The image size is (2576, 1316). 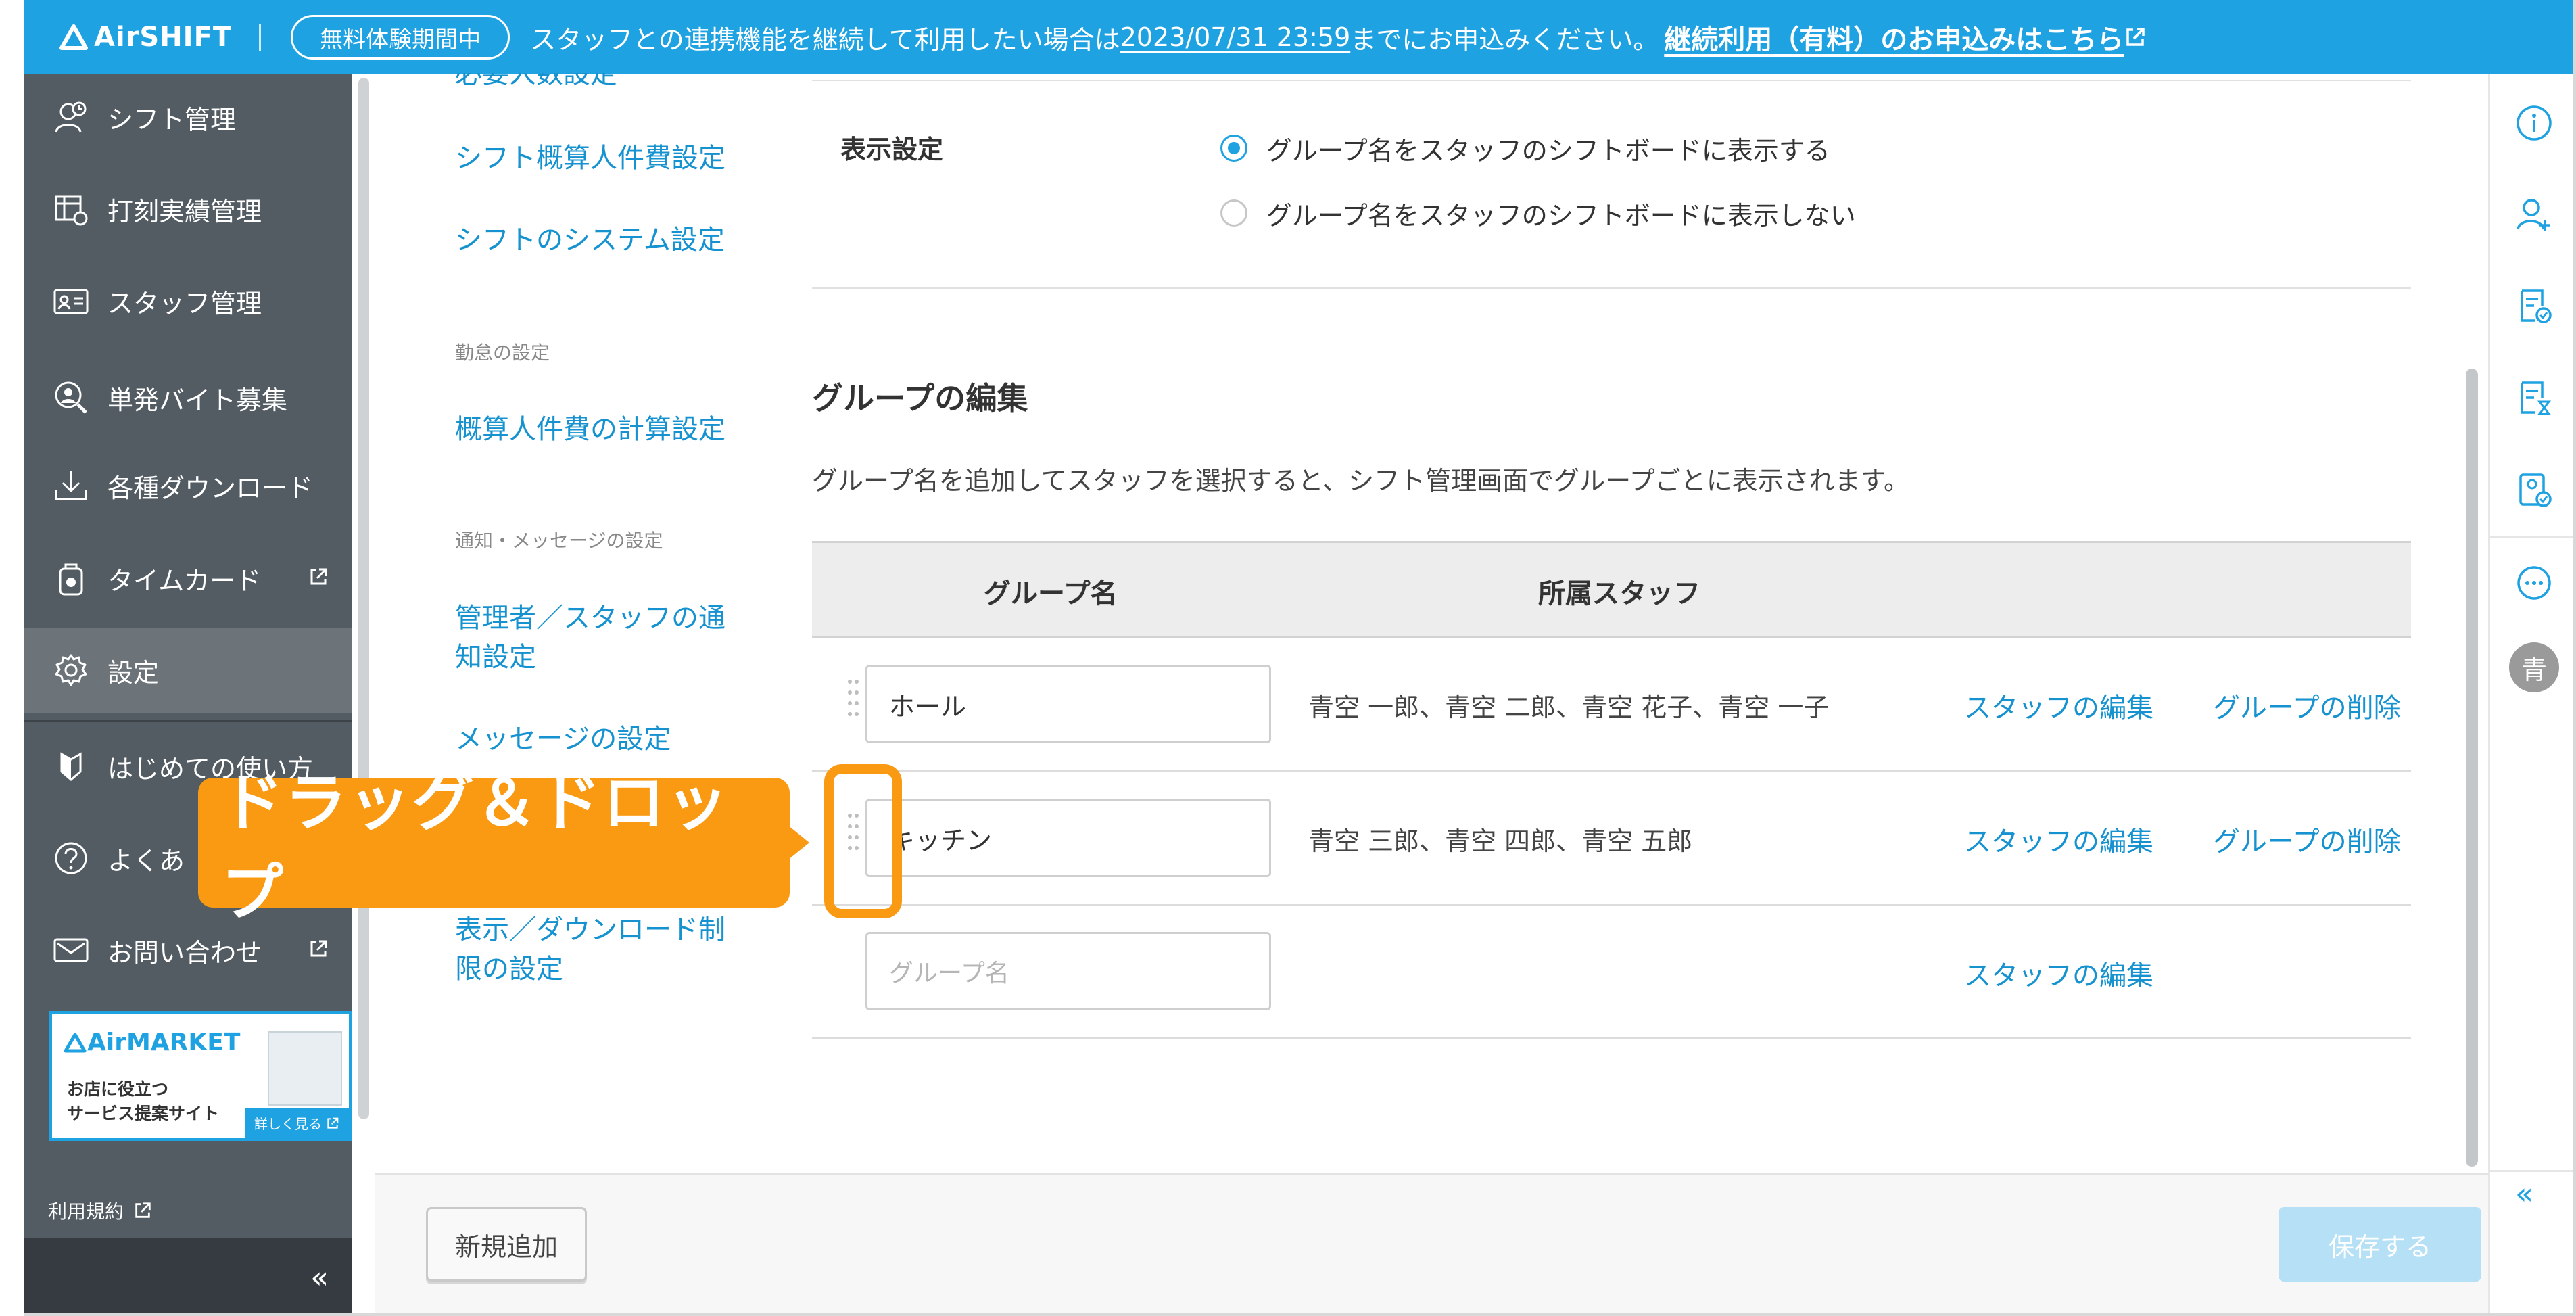 I want to click on sidebar-item-label: タイムカード, so click(x=185, y=580).